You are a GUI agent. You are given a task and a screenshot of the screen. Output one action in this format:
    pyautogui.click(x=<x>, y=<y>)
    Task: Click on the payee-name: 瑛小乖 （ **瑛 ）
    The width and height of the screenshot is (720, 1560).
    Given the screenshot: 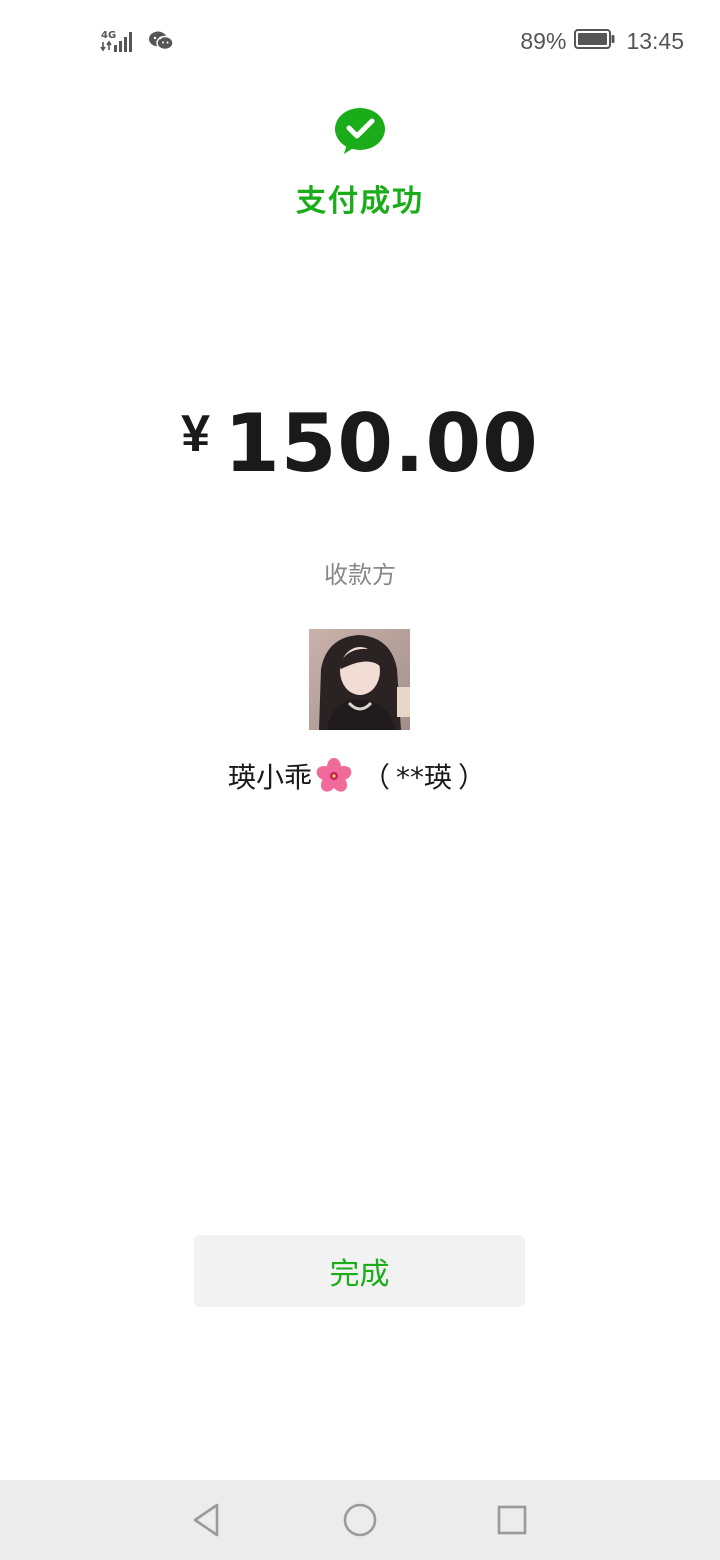 What is the action you would take?
    pyautogui.click(x=360, y=776)
    